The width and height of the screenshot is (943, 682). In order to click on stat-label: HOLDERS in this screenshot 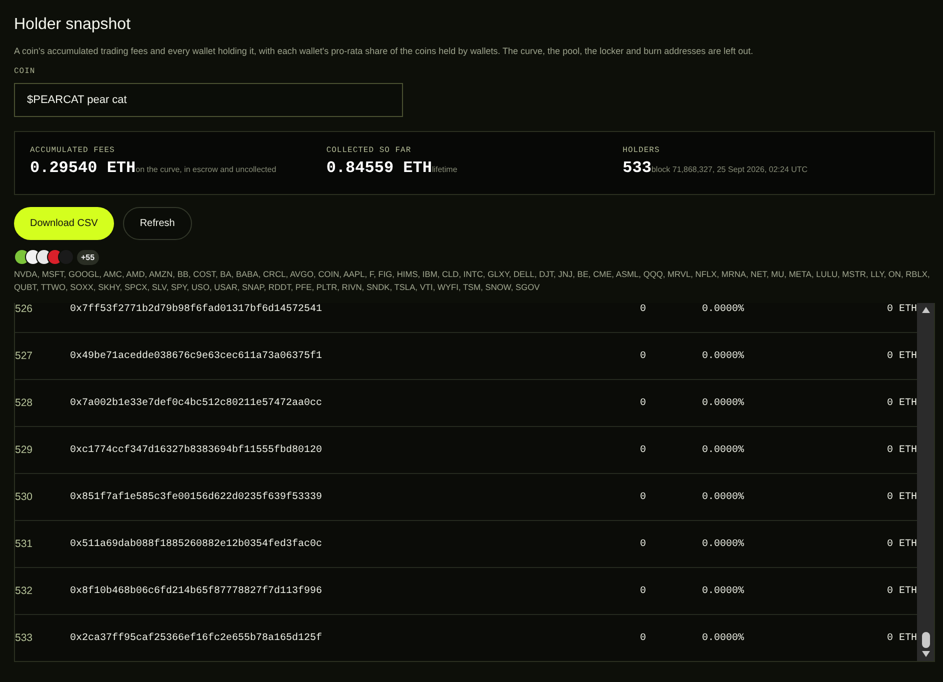, I will do `click(641, 150)`.